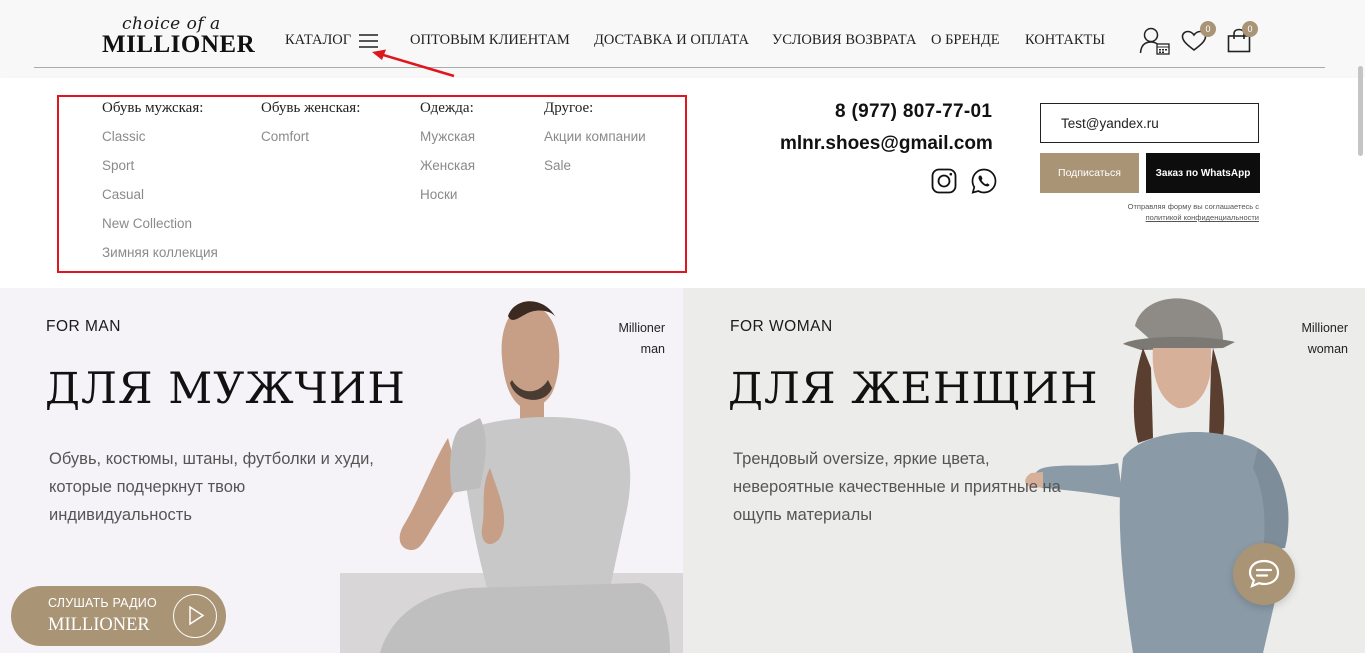  I want to click on radio-label-top: СЛУШАТЬ РАДИО, so click(102, 603).